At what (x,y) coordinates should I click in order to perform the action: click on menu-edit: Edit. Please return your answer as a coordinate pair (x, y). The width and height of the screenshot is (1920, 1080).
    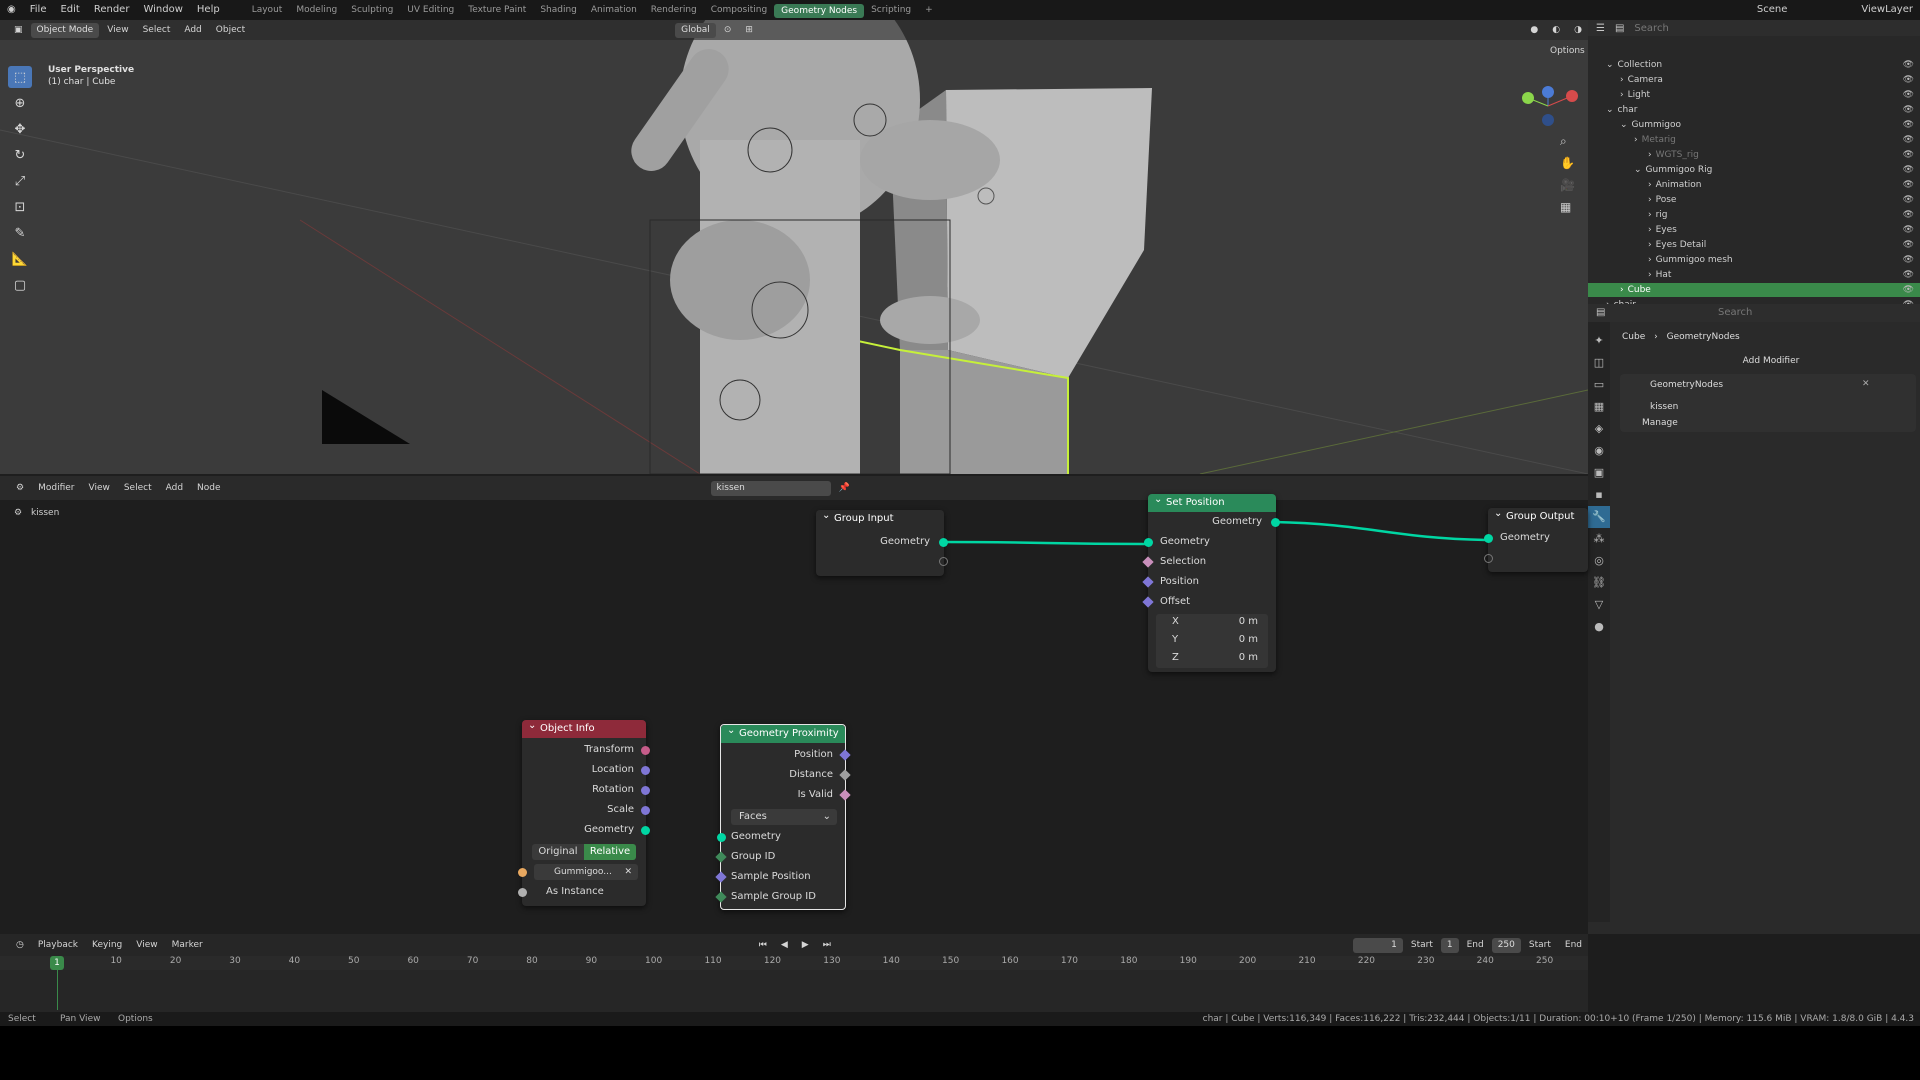
    Looking at the image, I should click on (69, 10).